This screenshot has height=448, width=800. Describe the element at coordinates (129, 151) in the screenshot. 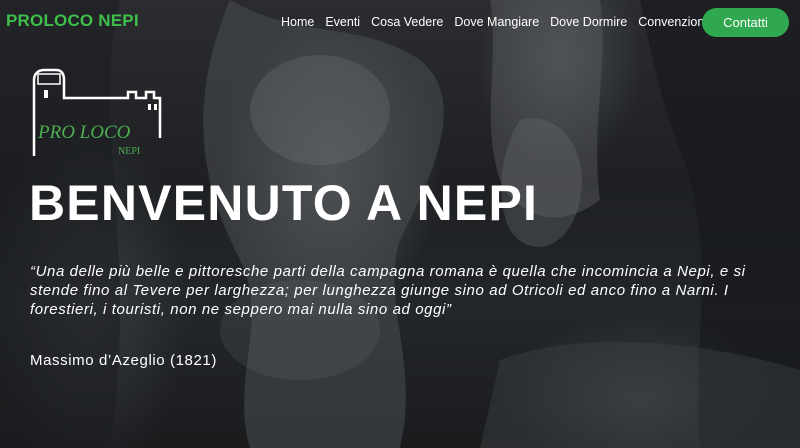

I see `svg-text: NEPI` at that location.